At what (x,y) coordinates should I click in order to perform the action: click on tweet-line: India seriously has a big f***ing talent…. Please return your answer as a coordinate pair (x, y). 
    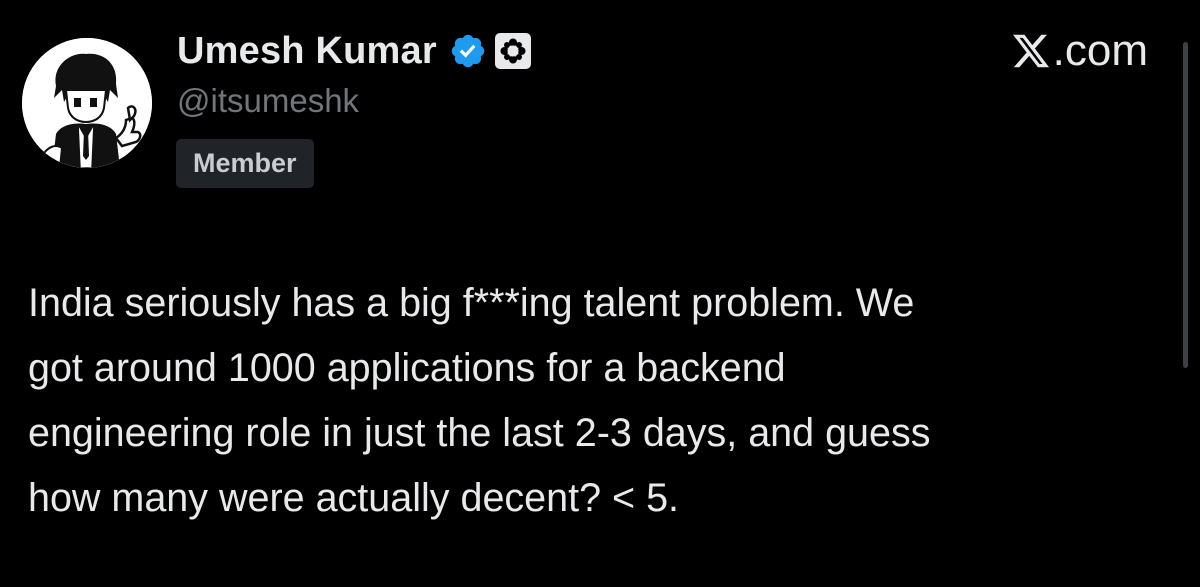
    Looking at the image, I should click on (471, 303).